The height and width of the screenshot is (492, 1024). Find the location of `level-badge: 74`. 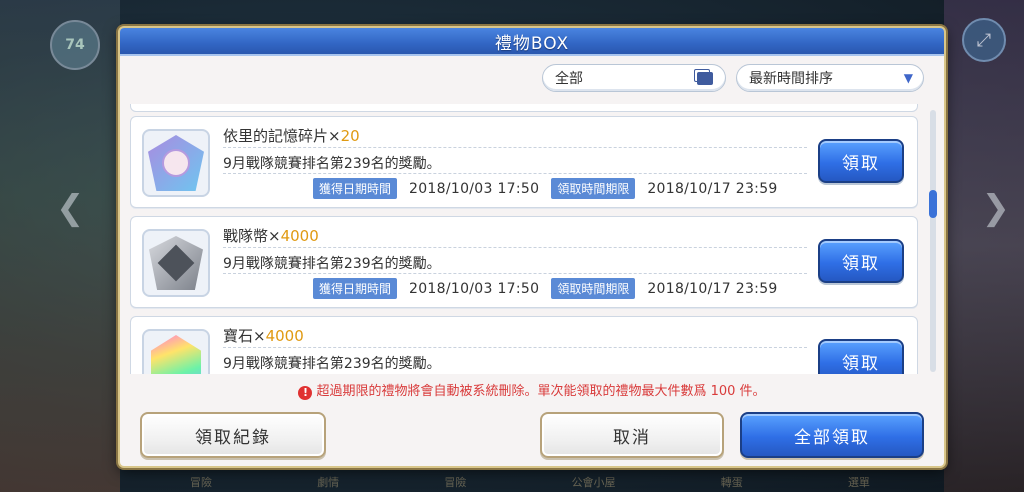

level-badge: 74 is located at coordinates (75, 45).